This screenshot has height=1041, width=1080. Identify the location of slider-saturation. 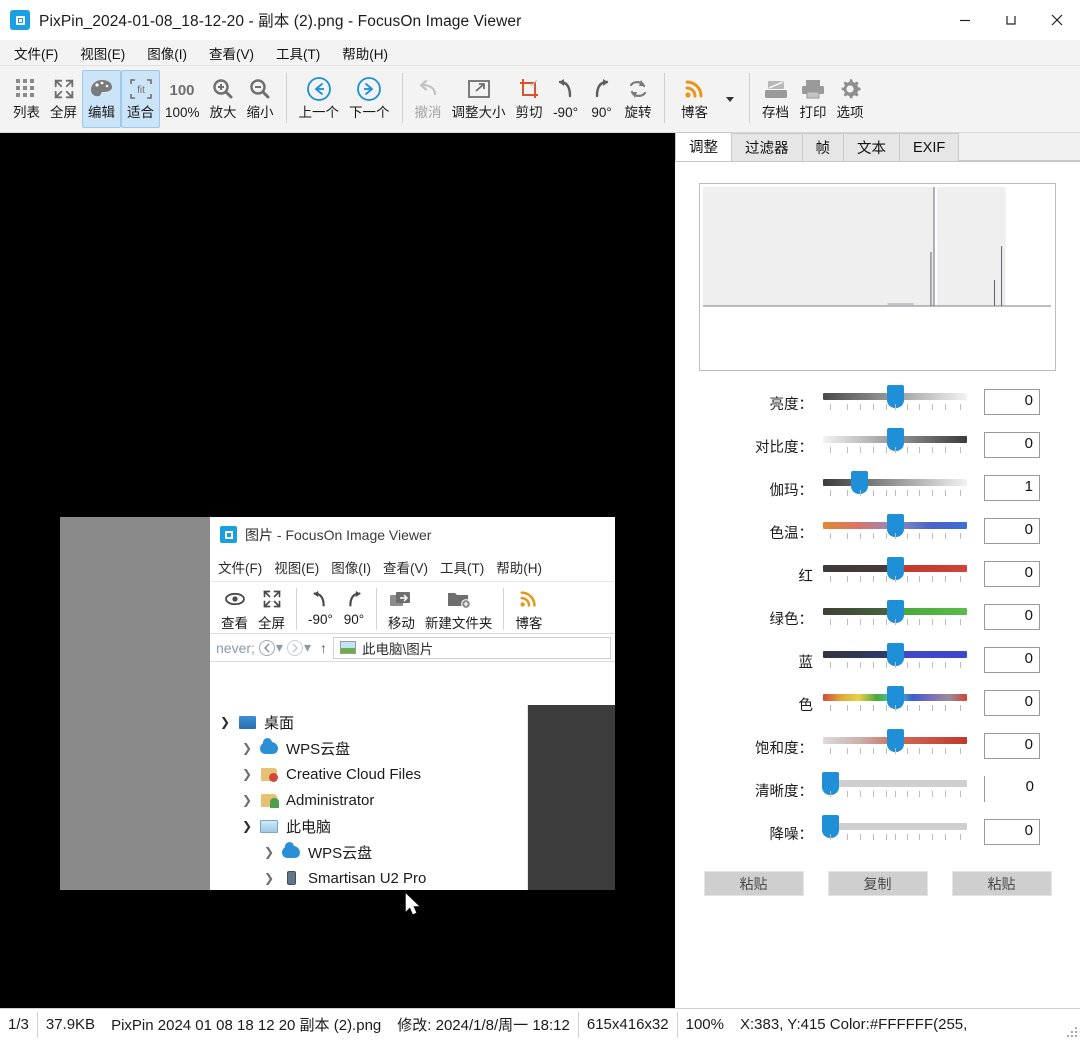
(895, 743).